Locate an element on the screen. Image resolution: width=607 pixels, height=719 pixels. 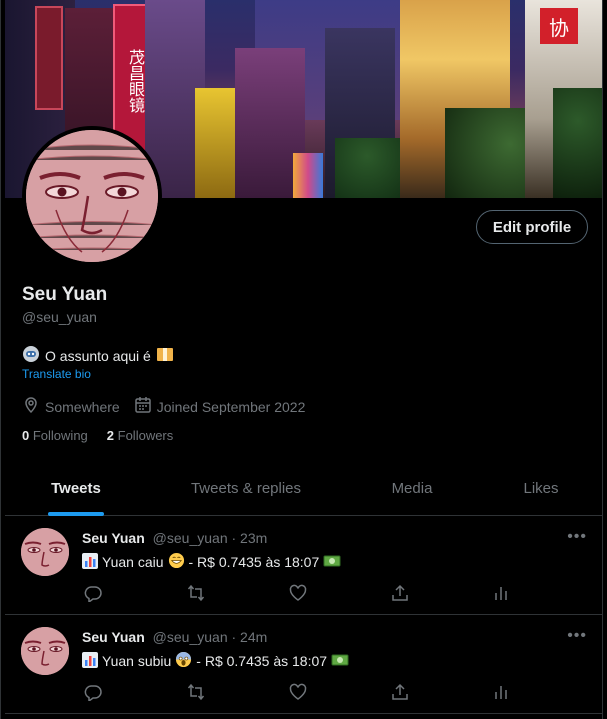
bio-text: O assunto aqui é is located at coordinates (98, 355).